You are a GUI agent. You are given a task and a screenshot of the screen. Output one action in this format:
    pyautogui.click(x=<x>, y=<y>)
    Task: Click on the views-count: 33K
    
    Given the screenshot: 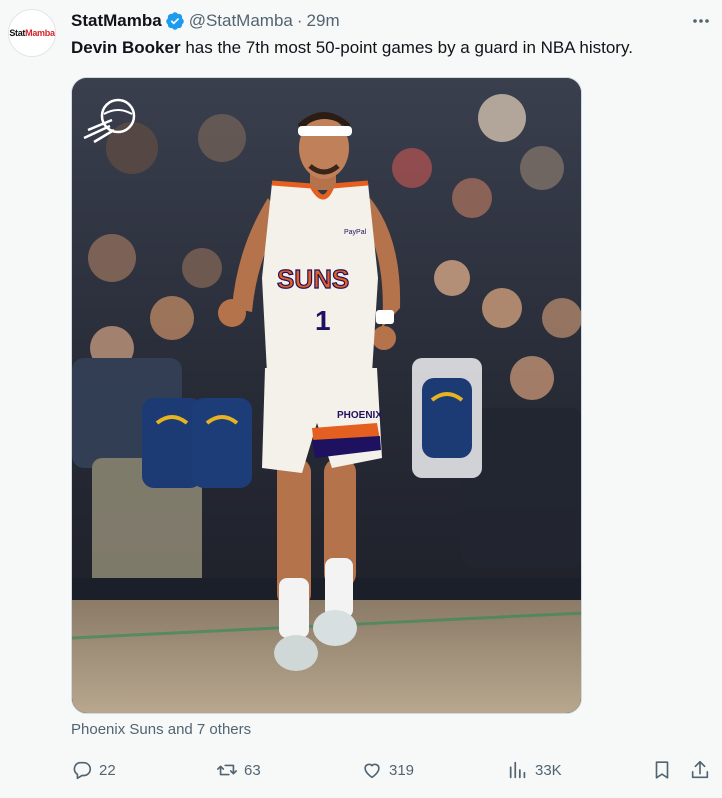 What is the action you would take?
    pyautogui.click(x=548, y=770)
    